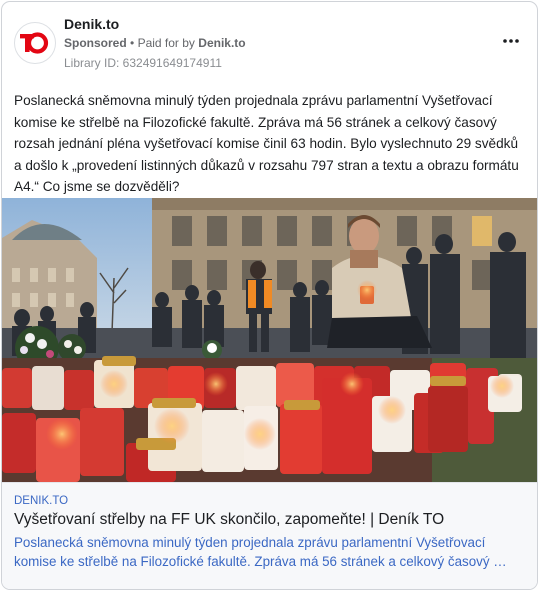  I want to click on sponsored-label: Sponsored, so click(95, 43).